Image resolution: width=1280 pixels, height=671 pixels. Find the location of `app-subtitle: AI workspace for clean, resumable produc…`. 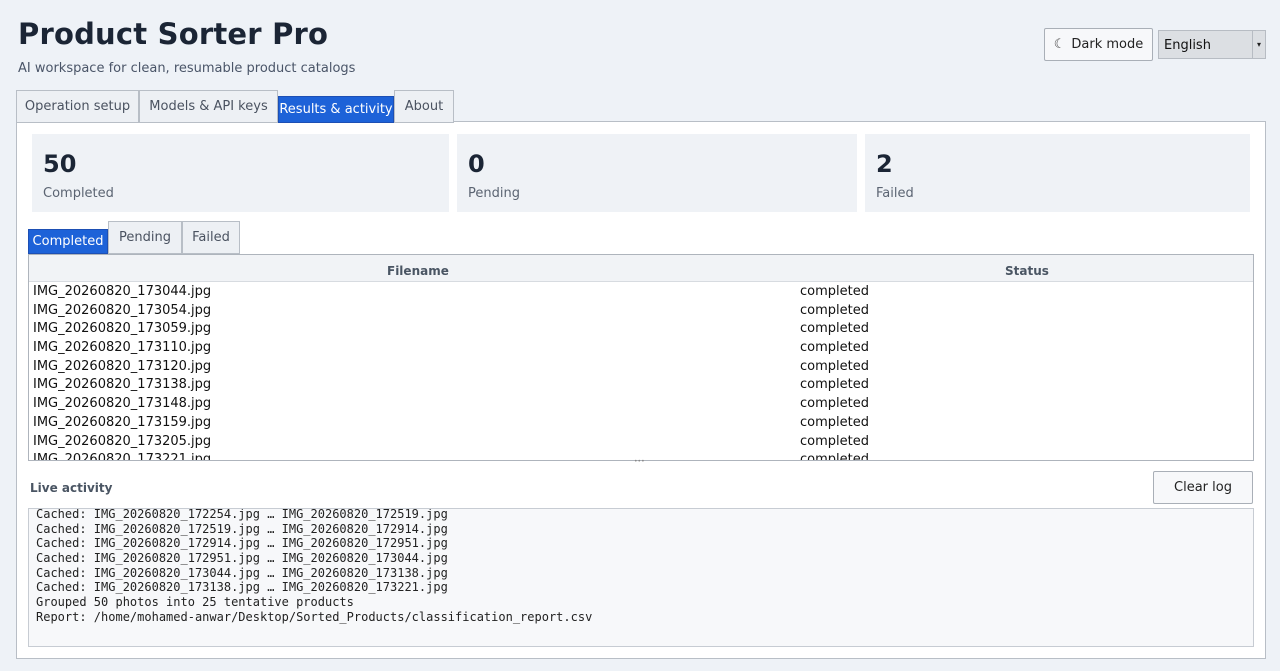

app-subtitle: AI workspace for clean, resumable produc… is located at coordinates (187, 68).